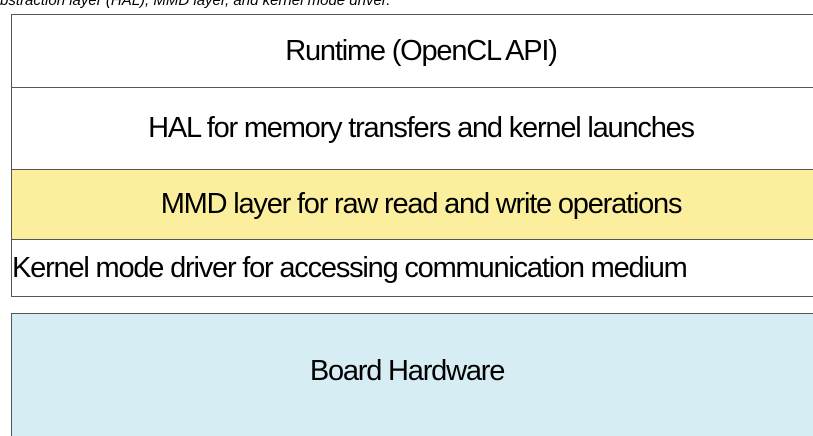  Describe the element at coordinates (407, 370) in the screenshot. I see `board-hardware-label: Board Hardware` at that location.